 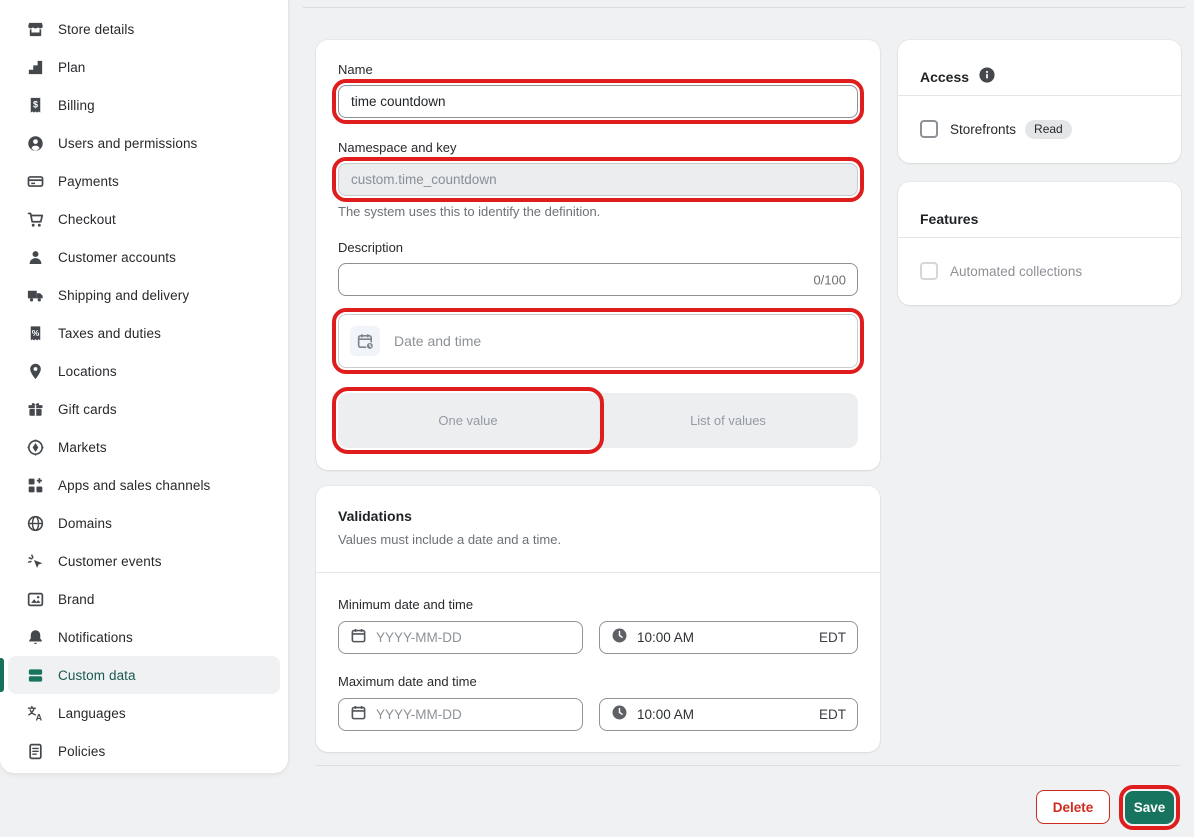 I want to click on features-card: Features Automated collections, so click(x=1039, y=243).